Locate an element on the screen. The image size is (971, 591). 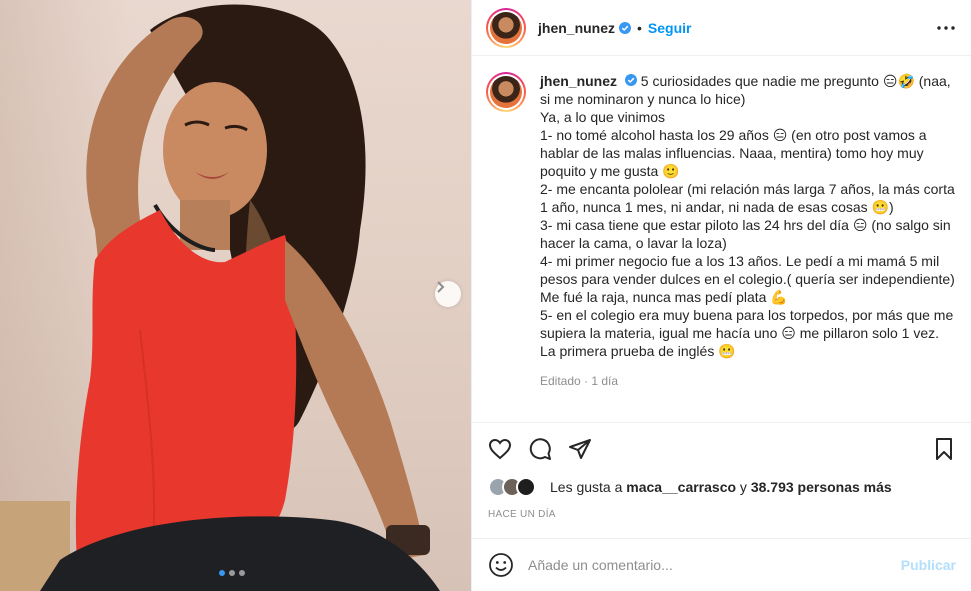
action-bar is located at coordinates (721, 448).